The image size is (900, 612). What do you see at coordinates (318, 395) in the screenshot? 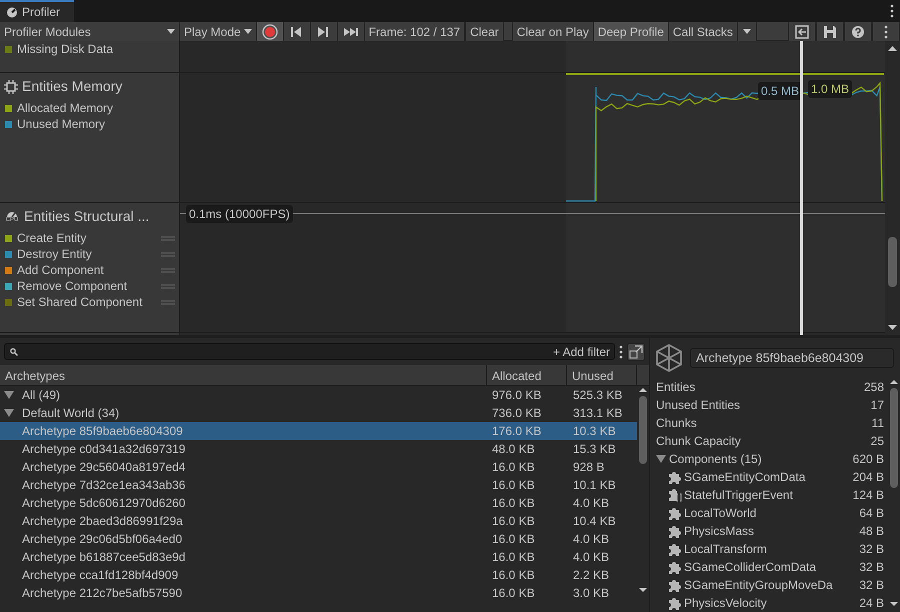
I see `table-row: All (49) 976.0 KB 525.3 KB` at bounding box center [318, 395].